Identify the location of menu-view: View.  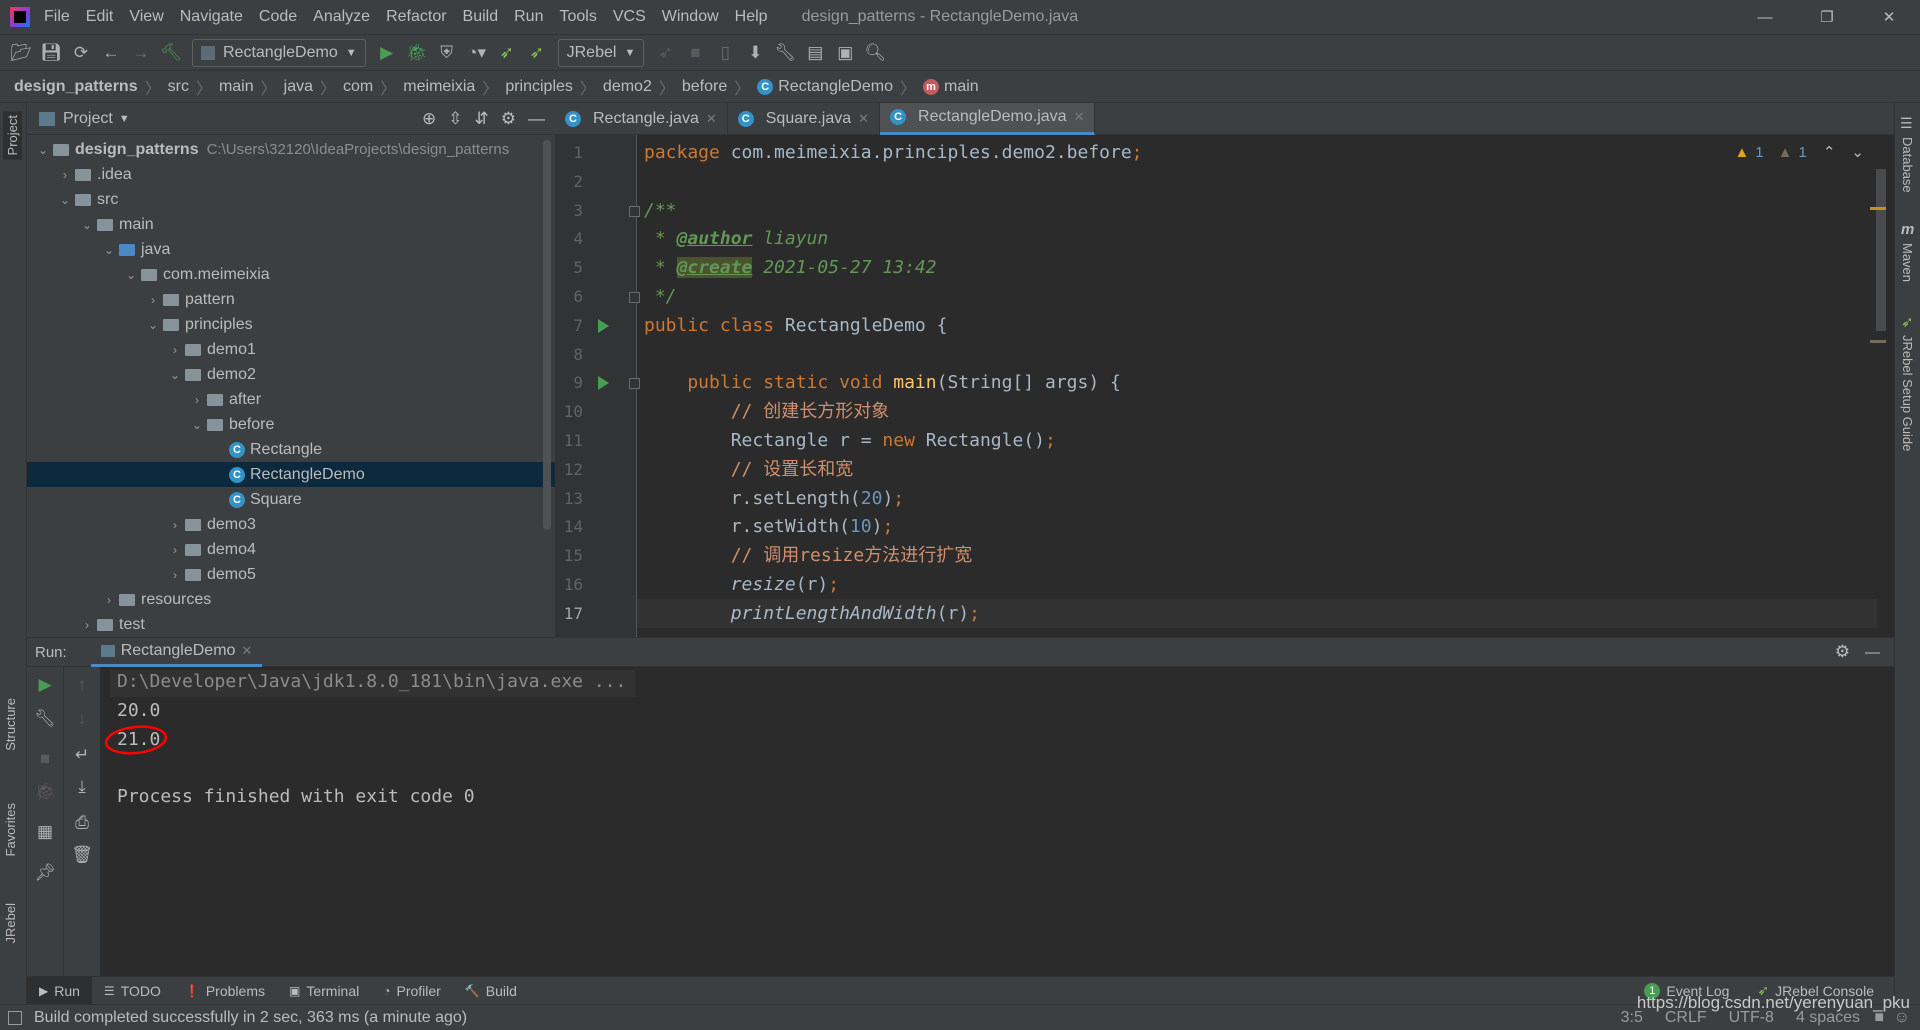
(146, 17).